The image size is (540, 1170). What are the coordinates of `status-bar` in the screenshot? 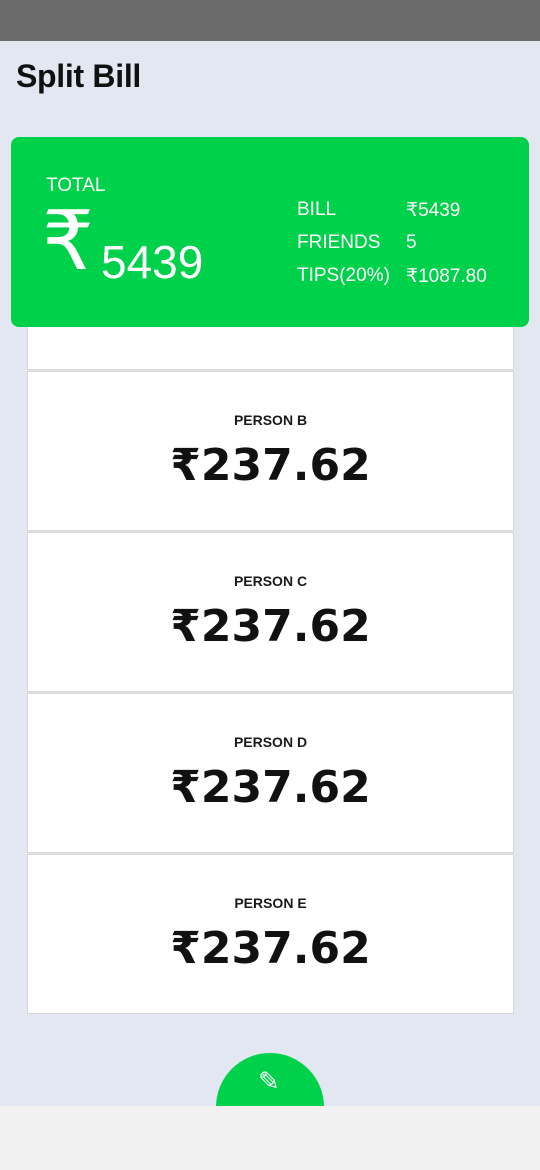 It's located at (270, 20).